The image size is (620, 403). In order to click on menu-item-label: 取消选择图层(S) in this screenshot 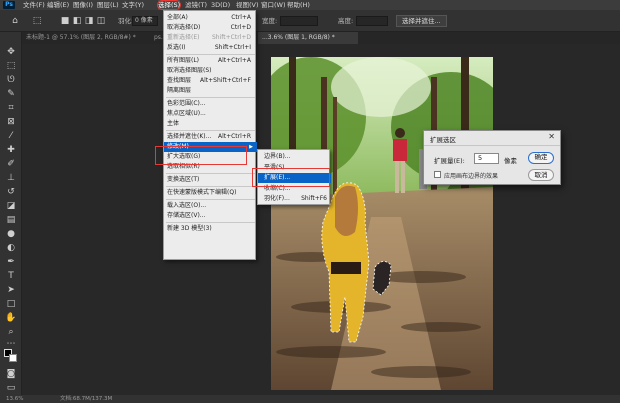, I will do `click(189, 70)`.